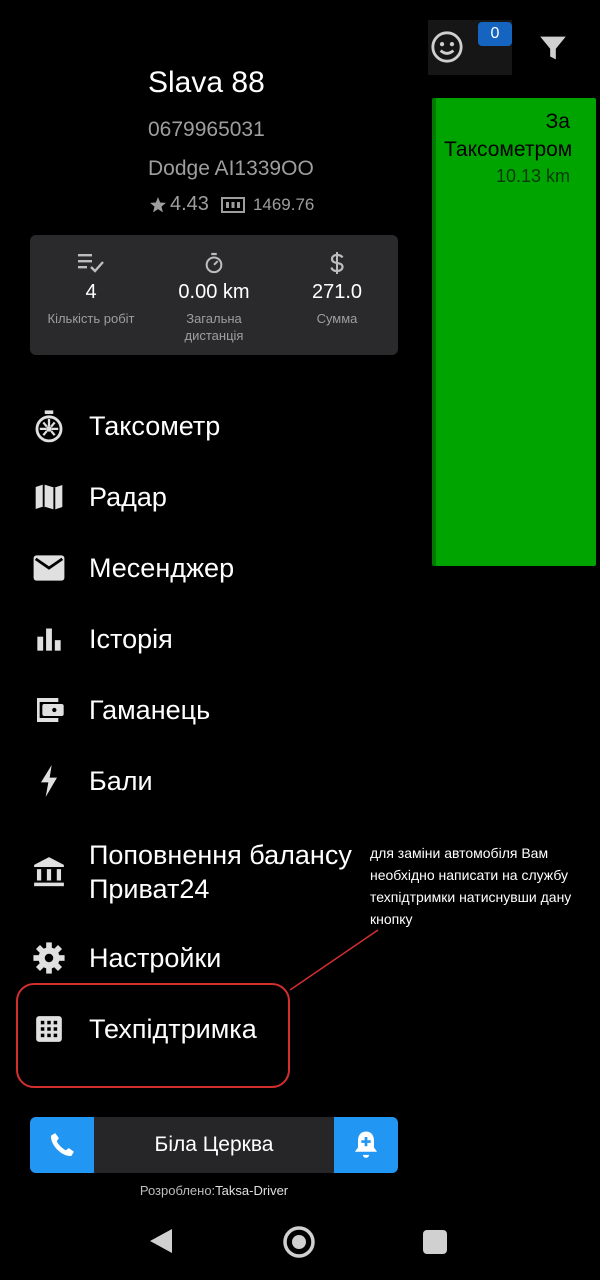 The image size is (600, 1280). I want to click on stat-sum: 271.0 Сумма, so click(337, 288).